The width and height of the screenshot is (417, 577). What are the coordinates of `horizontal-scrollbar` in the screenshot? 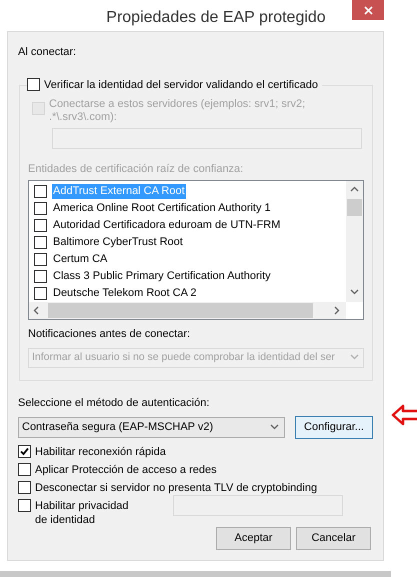 It's located at (187, 310).